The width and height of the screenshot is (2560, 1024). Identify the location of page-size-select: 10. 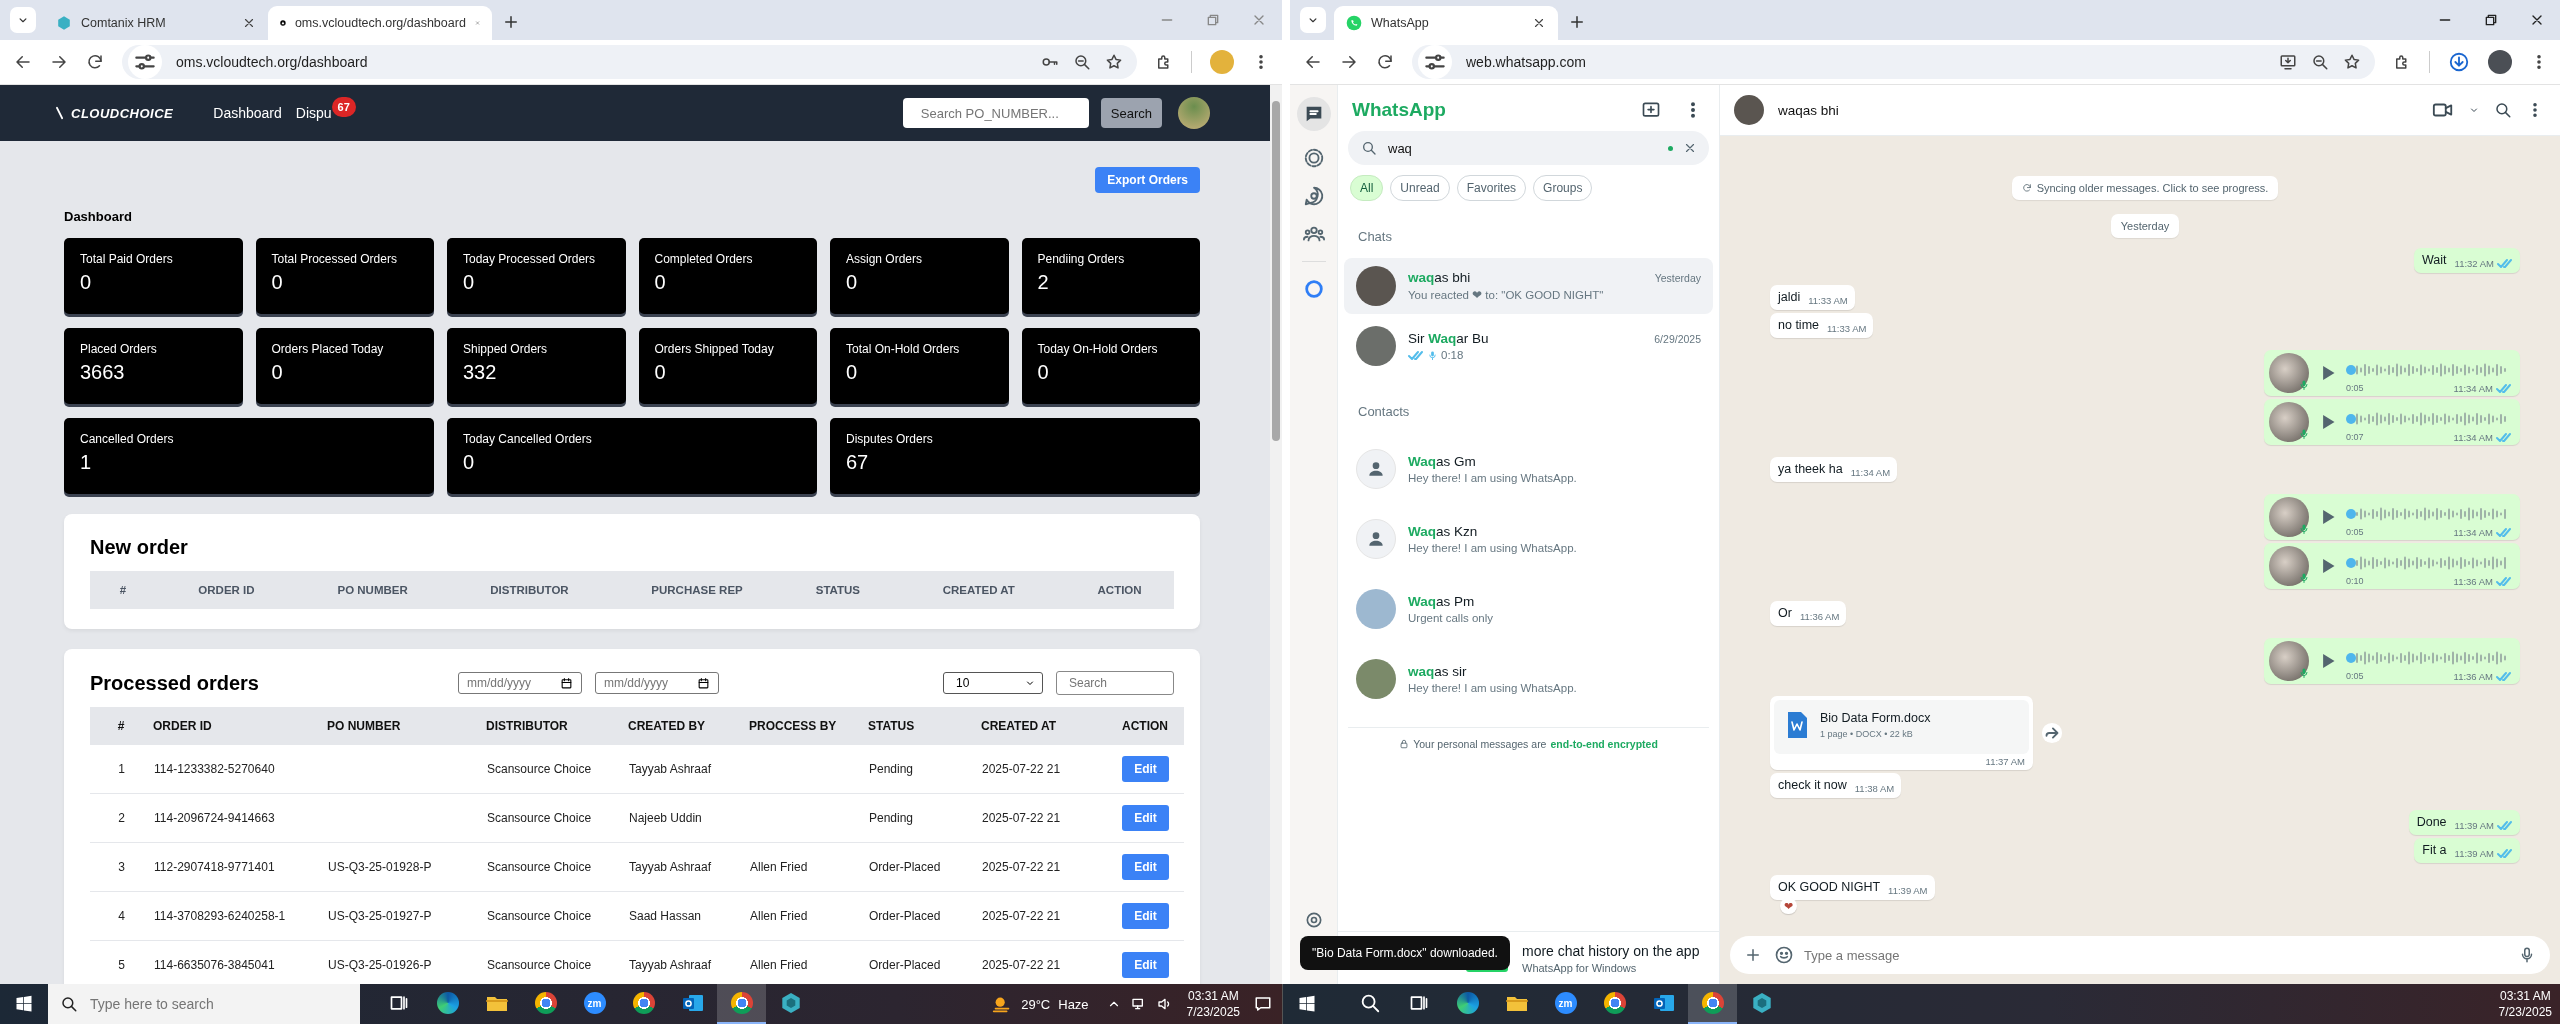
(993, 683).